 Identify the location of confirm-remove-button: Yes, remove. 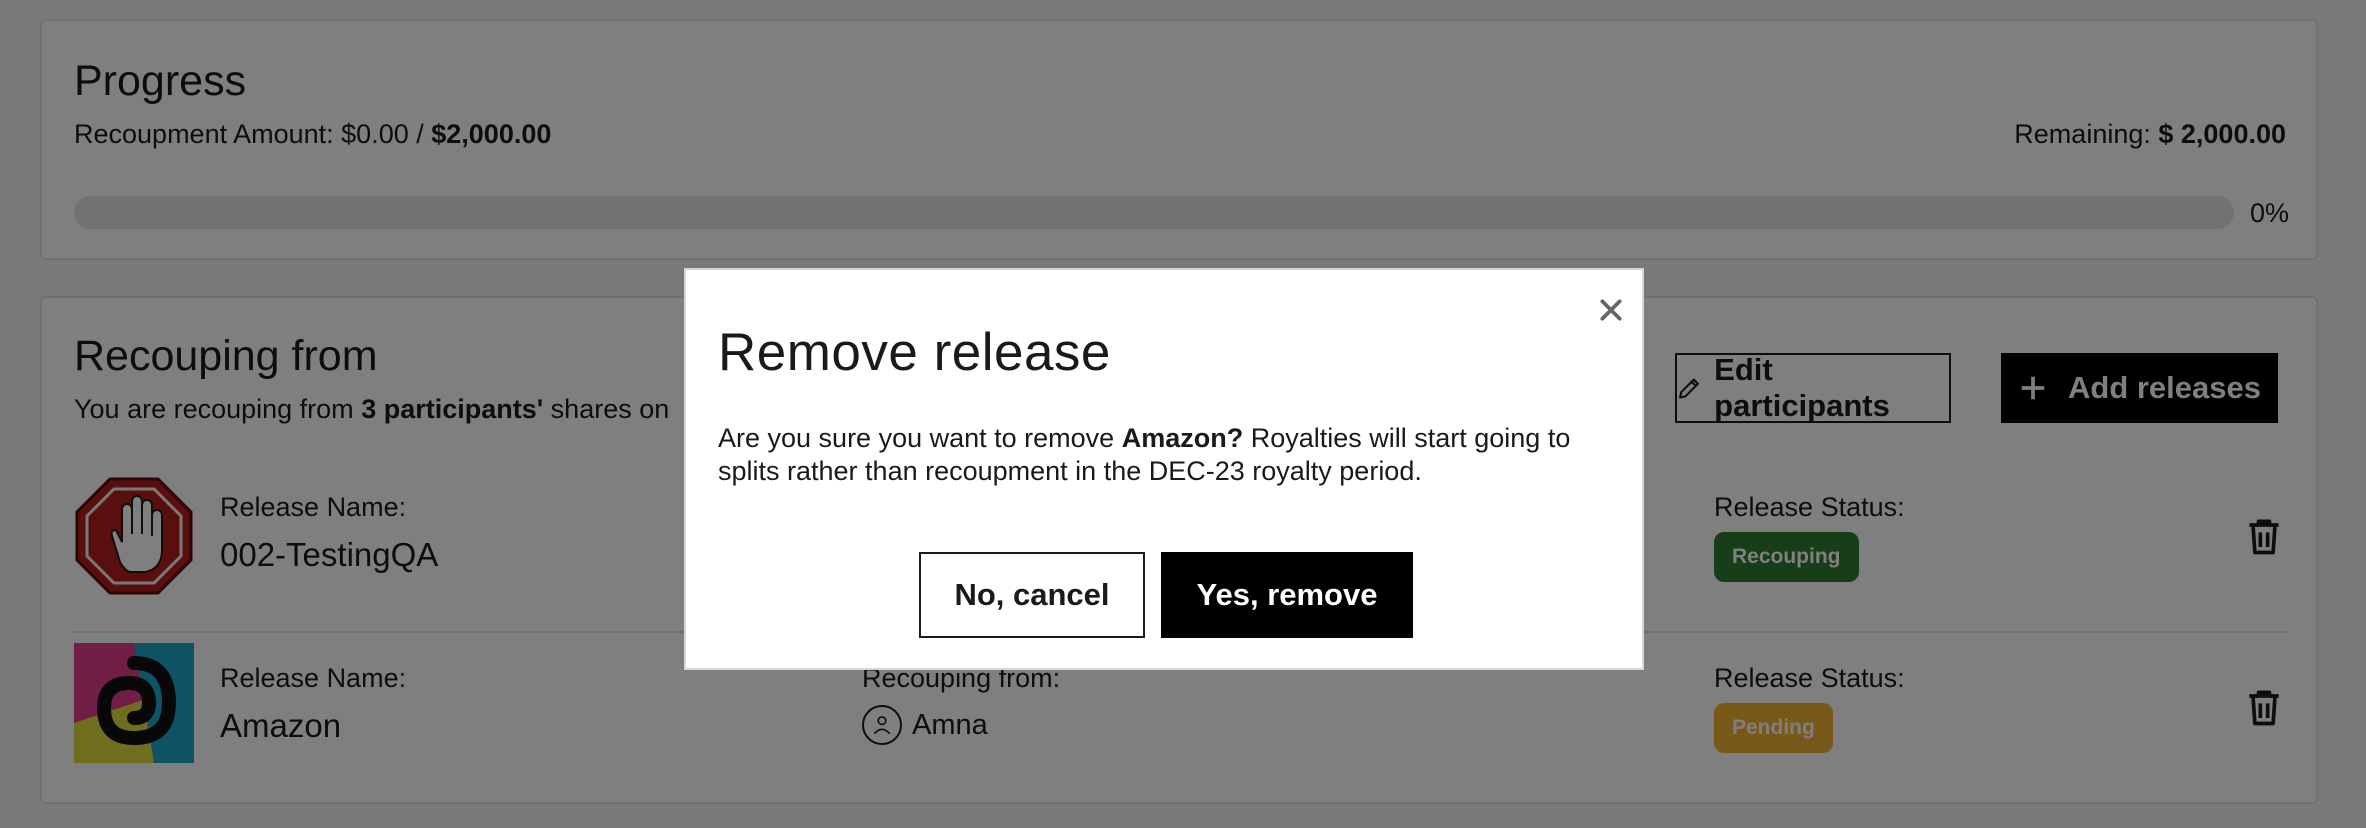
(1287, 595).